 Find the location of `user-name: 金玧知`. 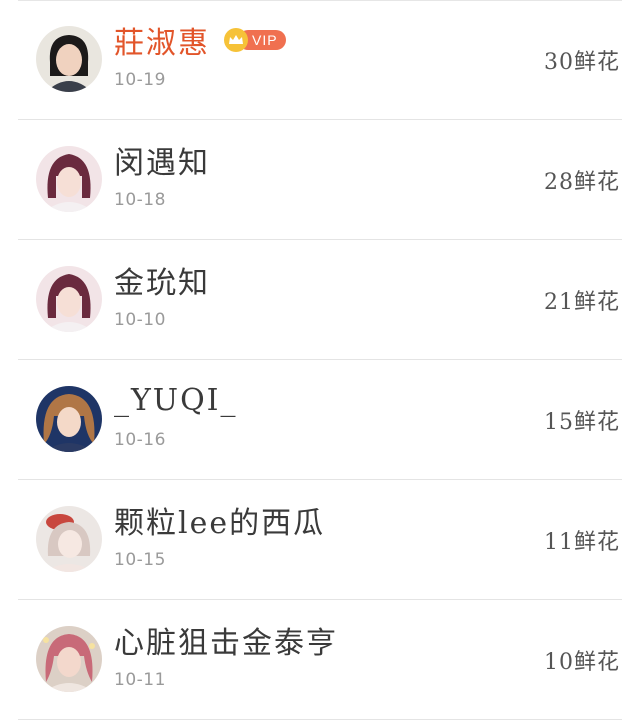

user-name: 金玧知 is located at coordinates (162, 280).